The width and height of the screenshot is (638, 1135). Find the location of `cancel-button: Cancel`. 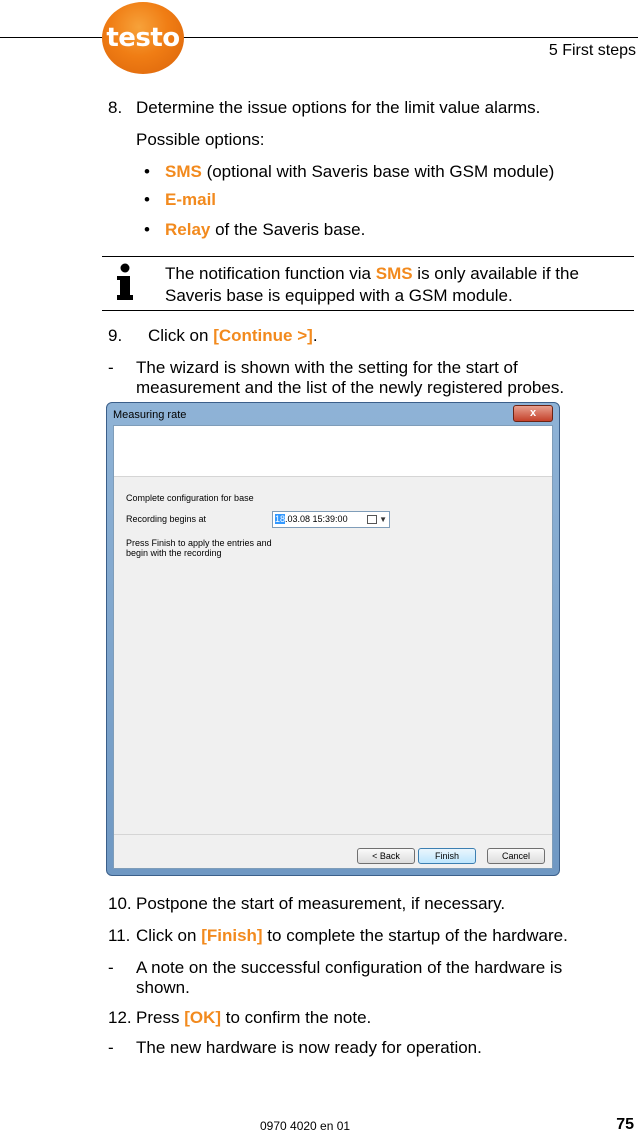

cancel-button: Cancel is located at coordinates (516, 856).